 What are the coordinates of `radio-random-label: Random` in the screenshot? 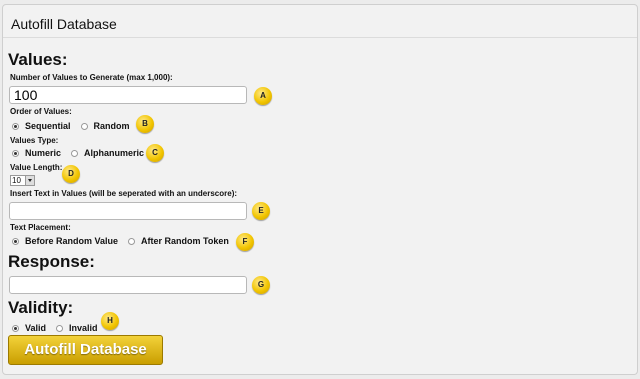 It's located at (111, 126).